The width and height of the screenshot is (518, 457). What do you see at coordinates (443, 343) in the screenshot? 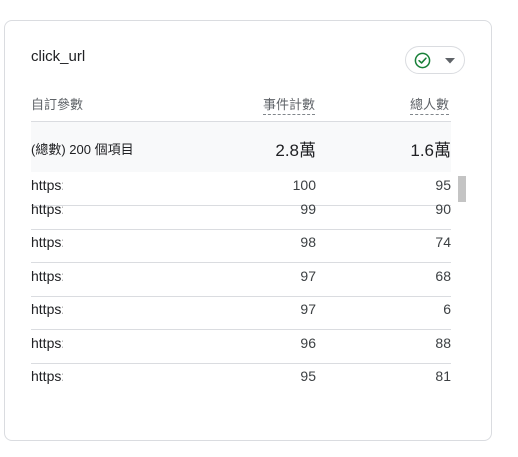
I see `row-total-users: 88` at bounding box center [443, 343].